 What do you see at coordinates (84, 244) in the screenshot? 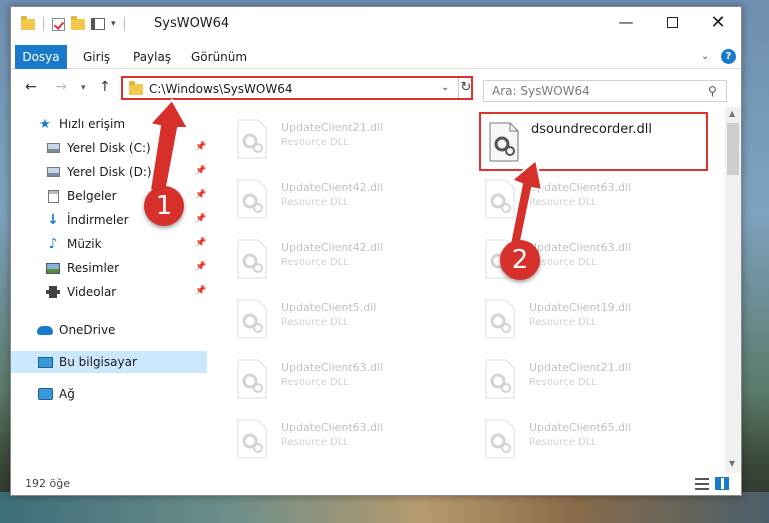
I see `sidebar-item-label: Müzik` at bounding box center [84, 244].